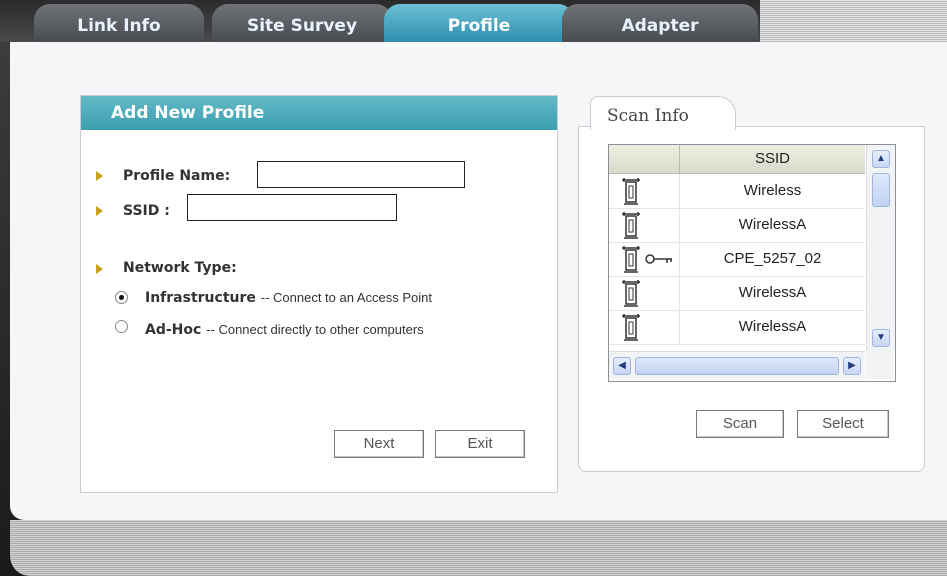 The image size is (947, 576). What do you see at coordinates (177, 176) in the screenshot?
I see `profile-name-label: Profile Name:` at bounding box center [177, 176].